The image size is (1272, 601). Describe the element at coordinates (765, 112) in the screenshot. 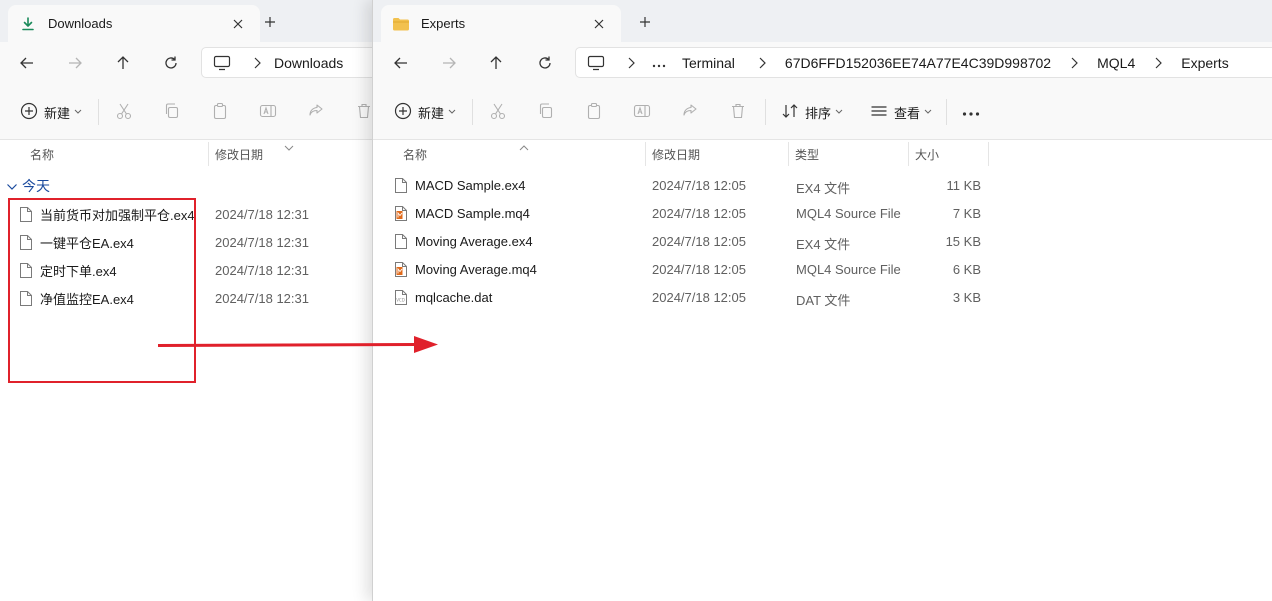

I see `toolbar-divider` at that location.